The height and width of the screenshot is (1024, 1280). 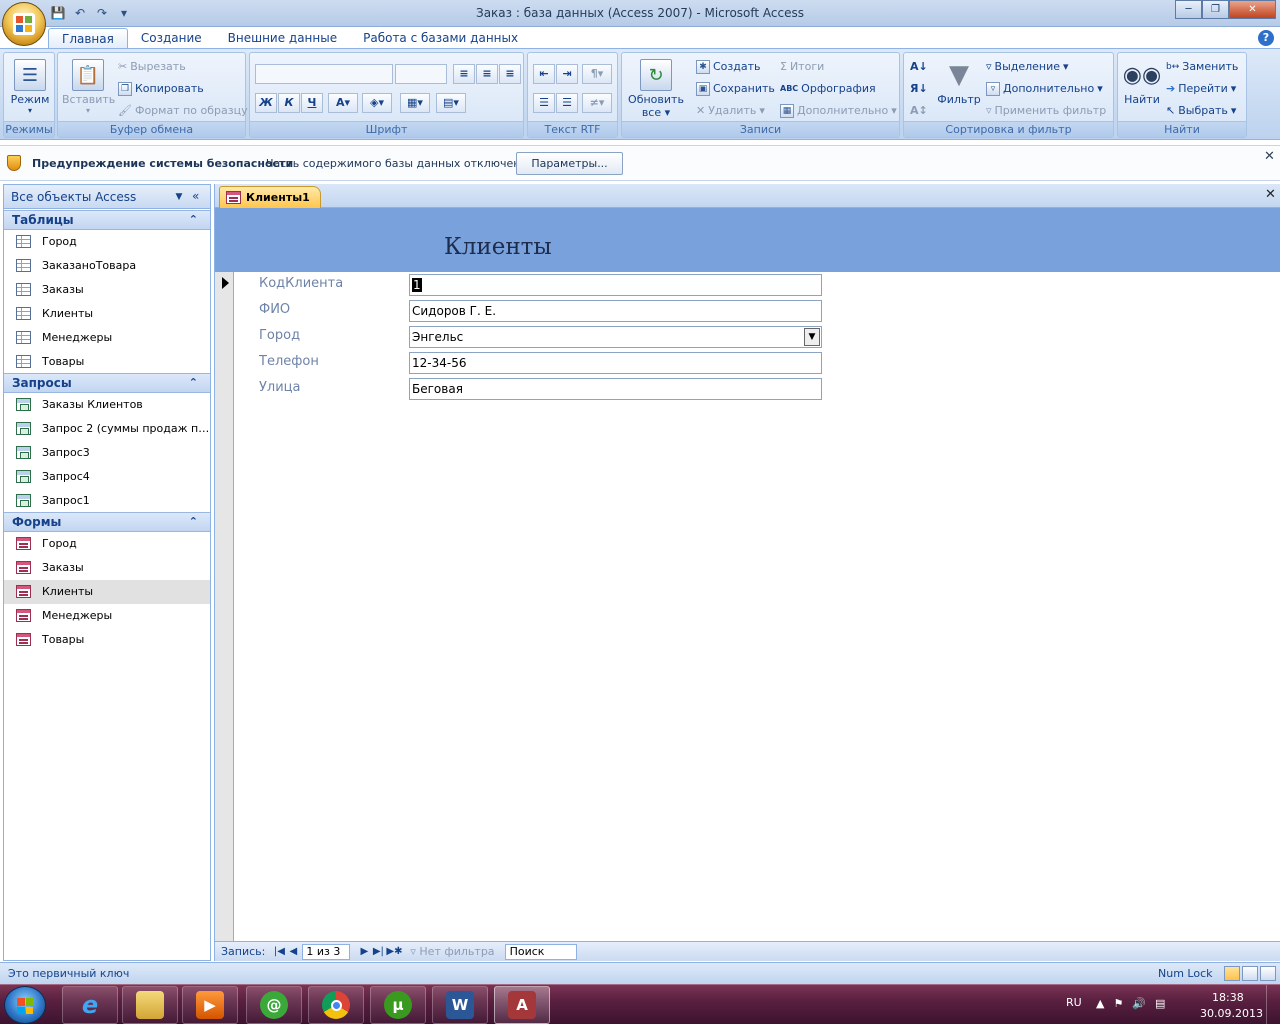 I want to click on nav-item-form: Заказы, so click(x=107, y=568).